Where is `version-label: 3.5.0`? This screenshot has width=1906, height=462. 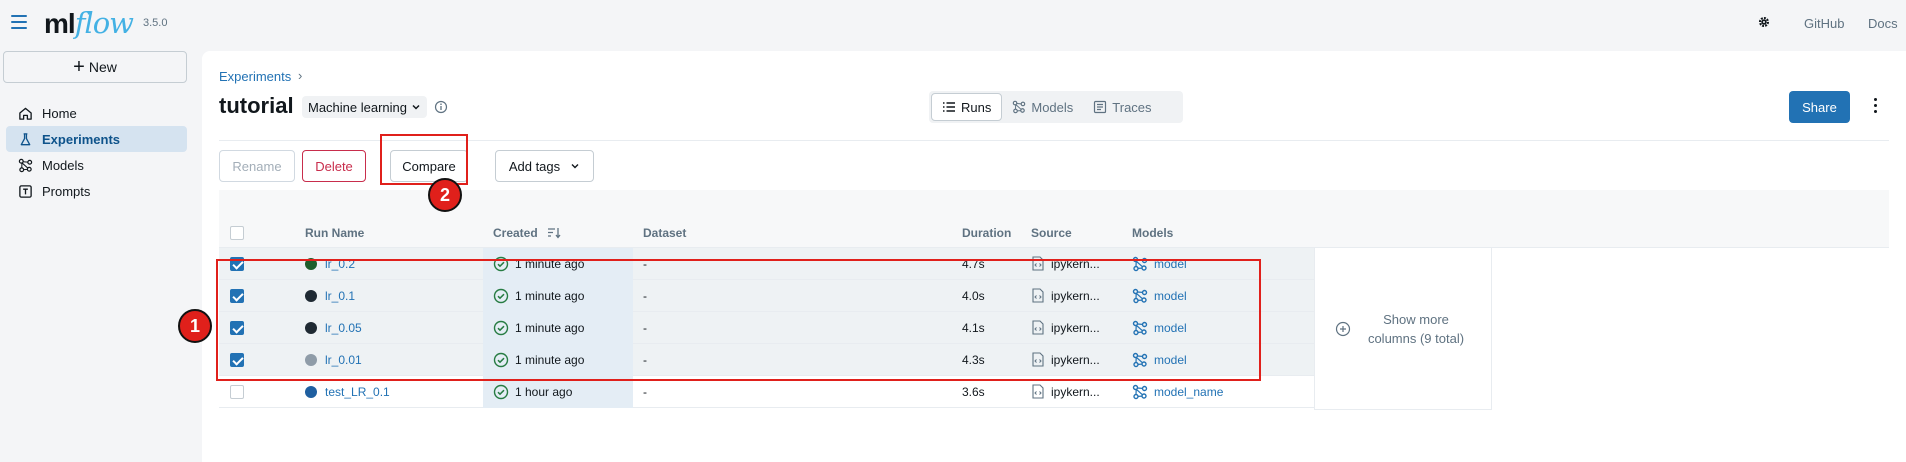 version-label: 3.5.0 is located at coordinates (155, 23).